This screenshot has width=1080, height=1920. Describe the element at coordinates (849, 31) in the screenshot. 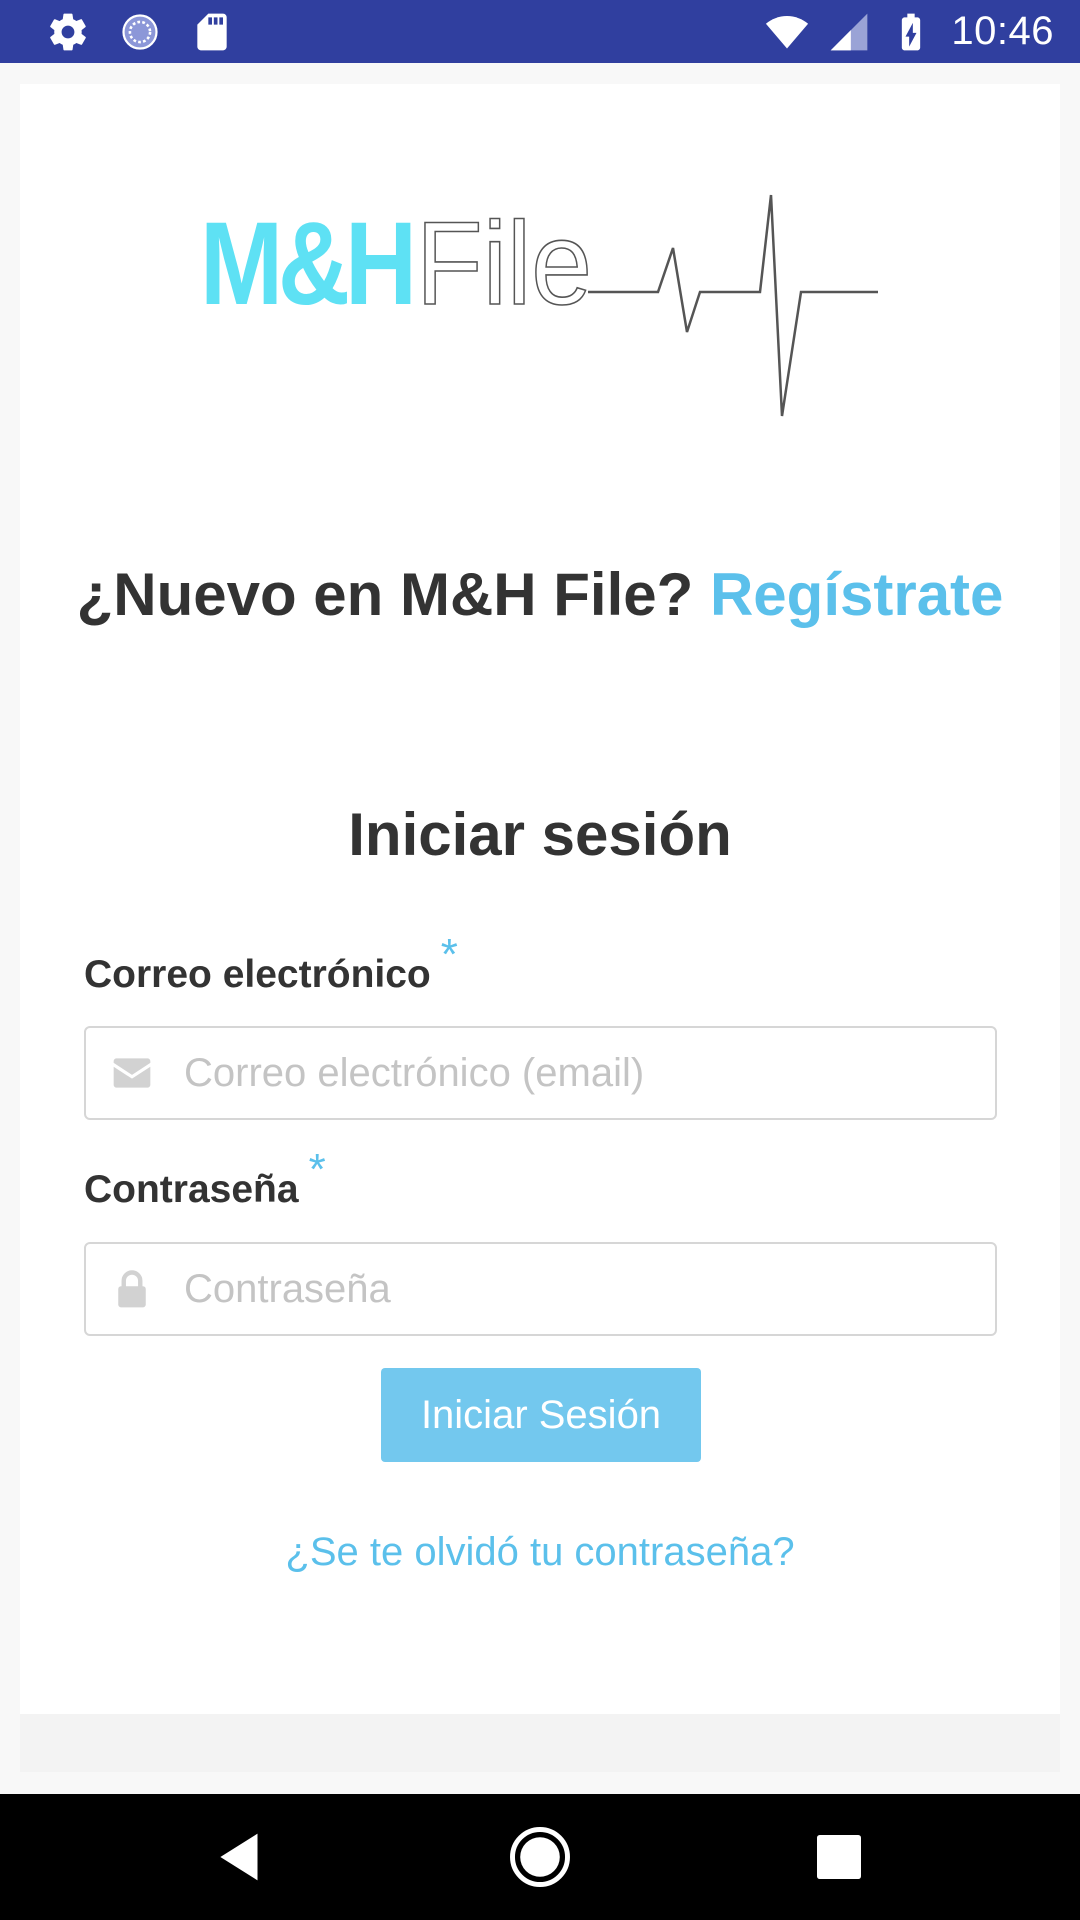

I see `signal-icon` at that location.